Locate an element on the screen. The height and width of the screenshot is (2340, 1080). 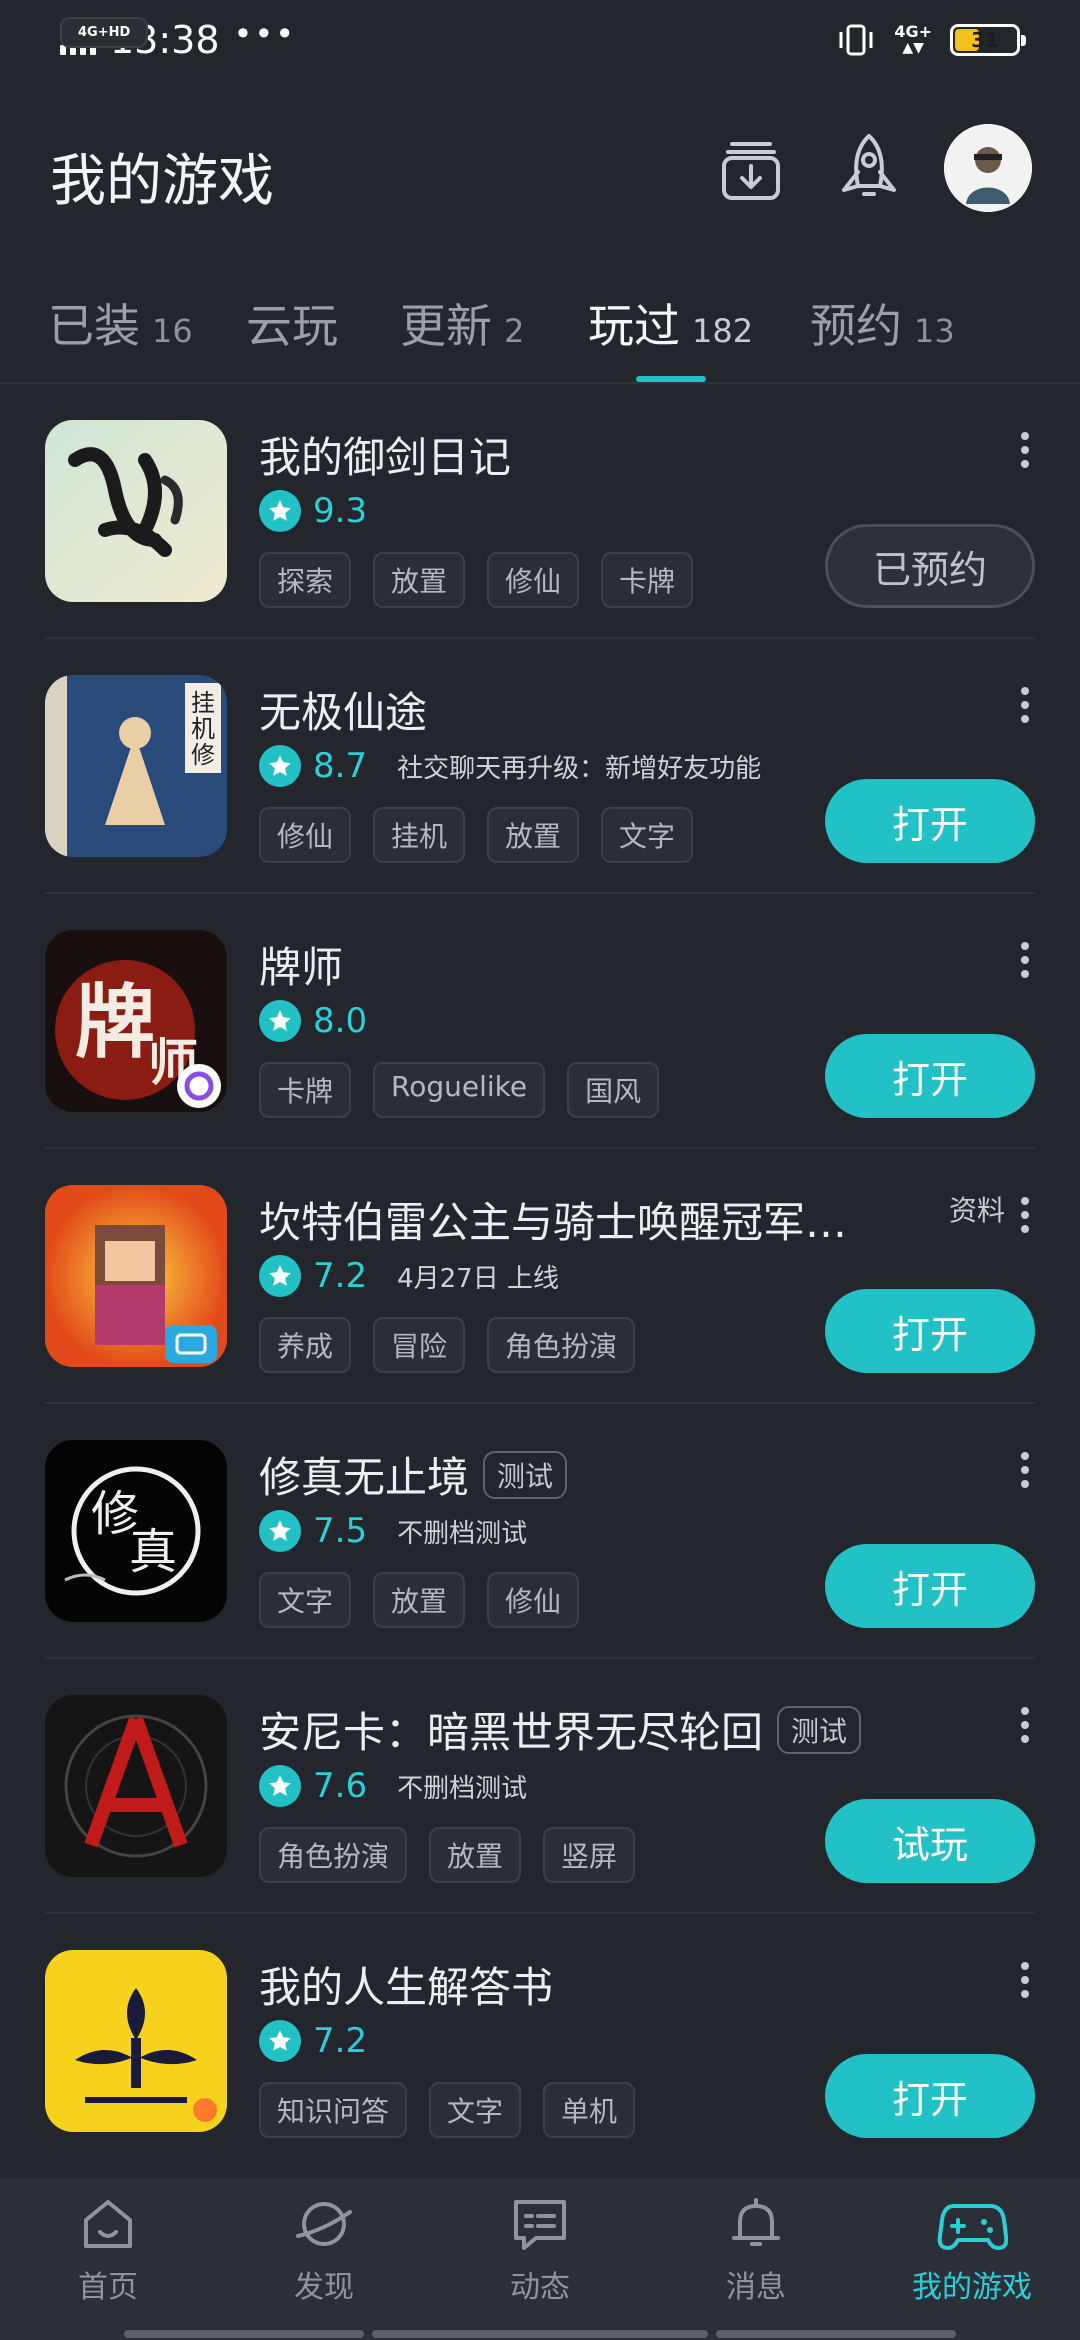
nav-discover: 发现 is located at coordinates (324, 2249).